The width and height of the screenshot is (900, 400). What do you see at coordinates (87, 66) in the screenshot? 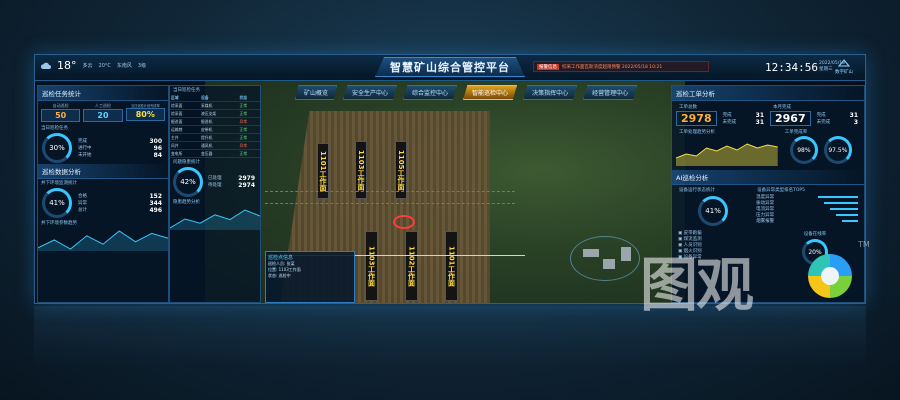
I see `weather-item: 多云` at bounding box center [87, 66].